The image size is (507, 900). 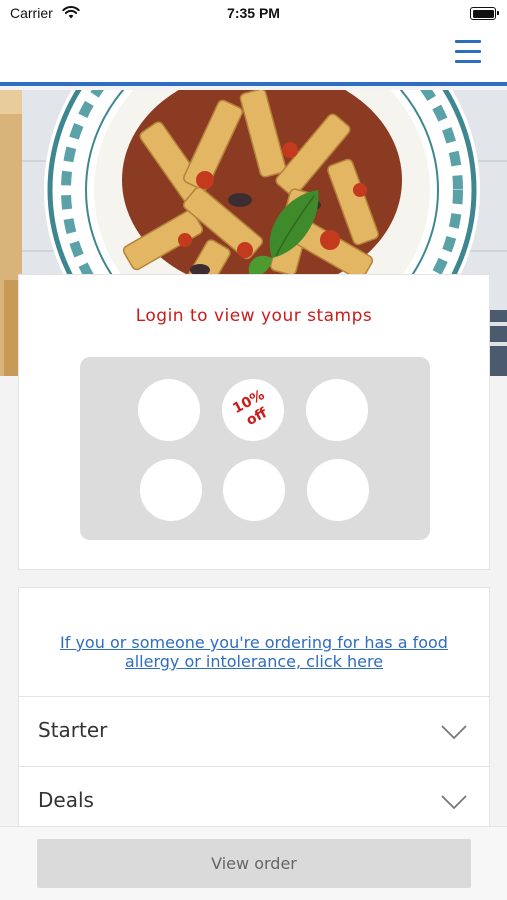 What do you see at coordinates (253, 410) in the screenshot?
I see `reward-stamp: 10% off` at bounding box center [253, 410].